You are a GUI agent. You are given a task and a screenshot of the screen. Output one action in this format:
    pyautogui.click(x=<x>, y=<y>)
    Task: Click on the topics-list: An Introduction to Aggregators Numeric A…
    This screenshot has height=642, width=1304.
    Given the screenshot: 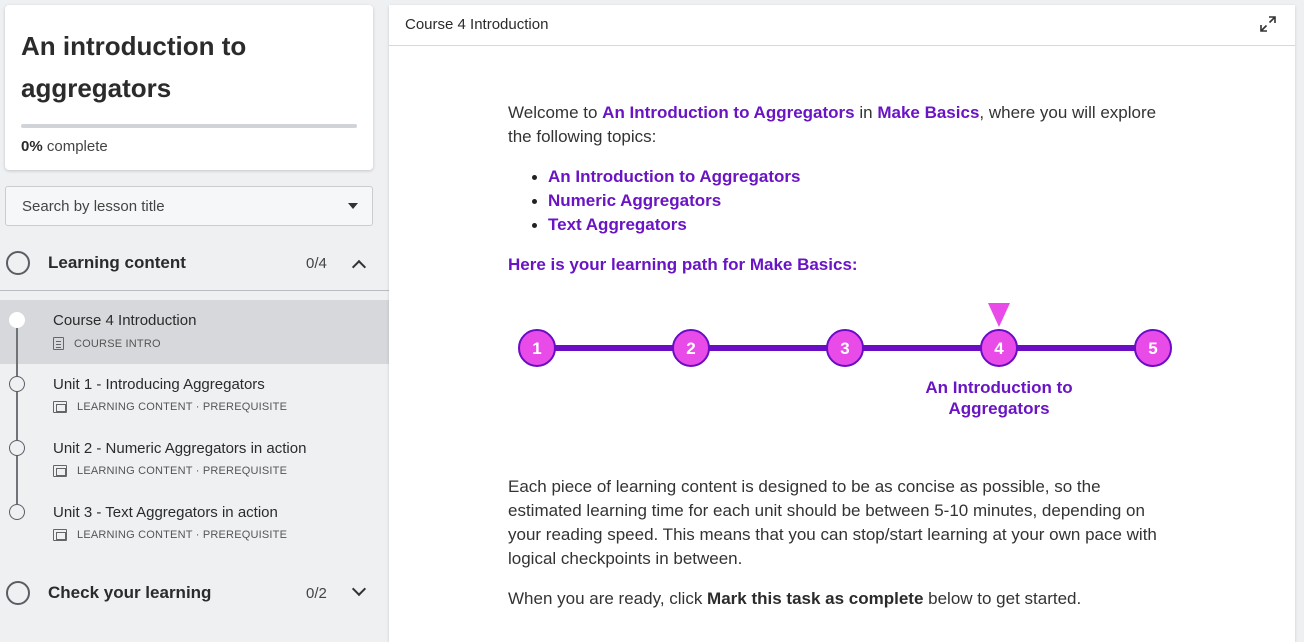 What is the action you would take?
    pyautogui.click(x=855, y=201)
    